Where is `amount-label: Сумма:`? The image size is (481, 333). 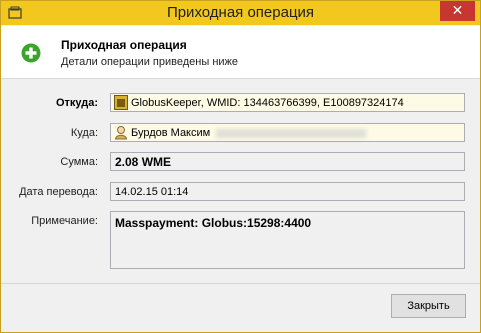
amount-label: Сумма: is located at coordinates (79, 162).